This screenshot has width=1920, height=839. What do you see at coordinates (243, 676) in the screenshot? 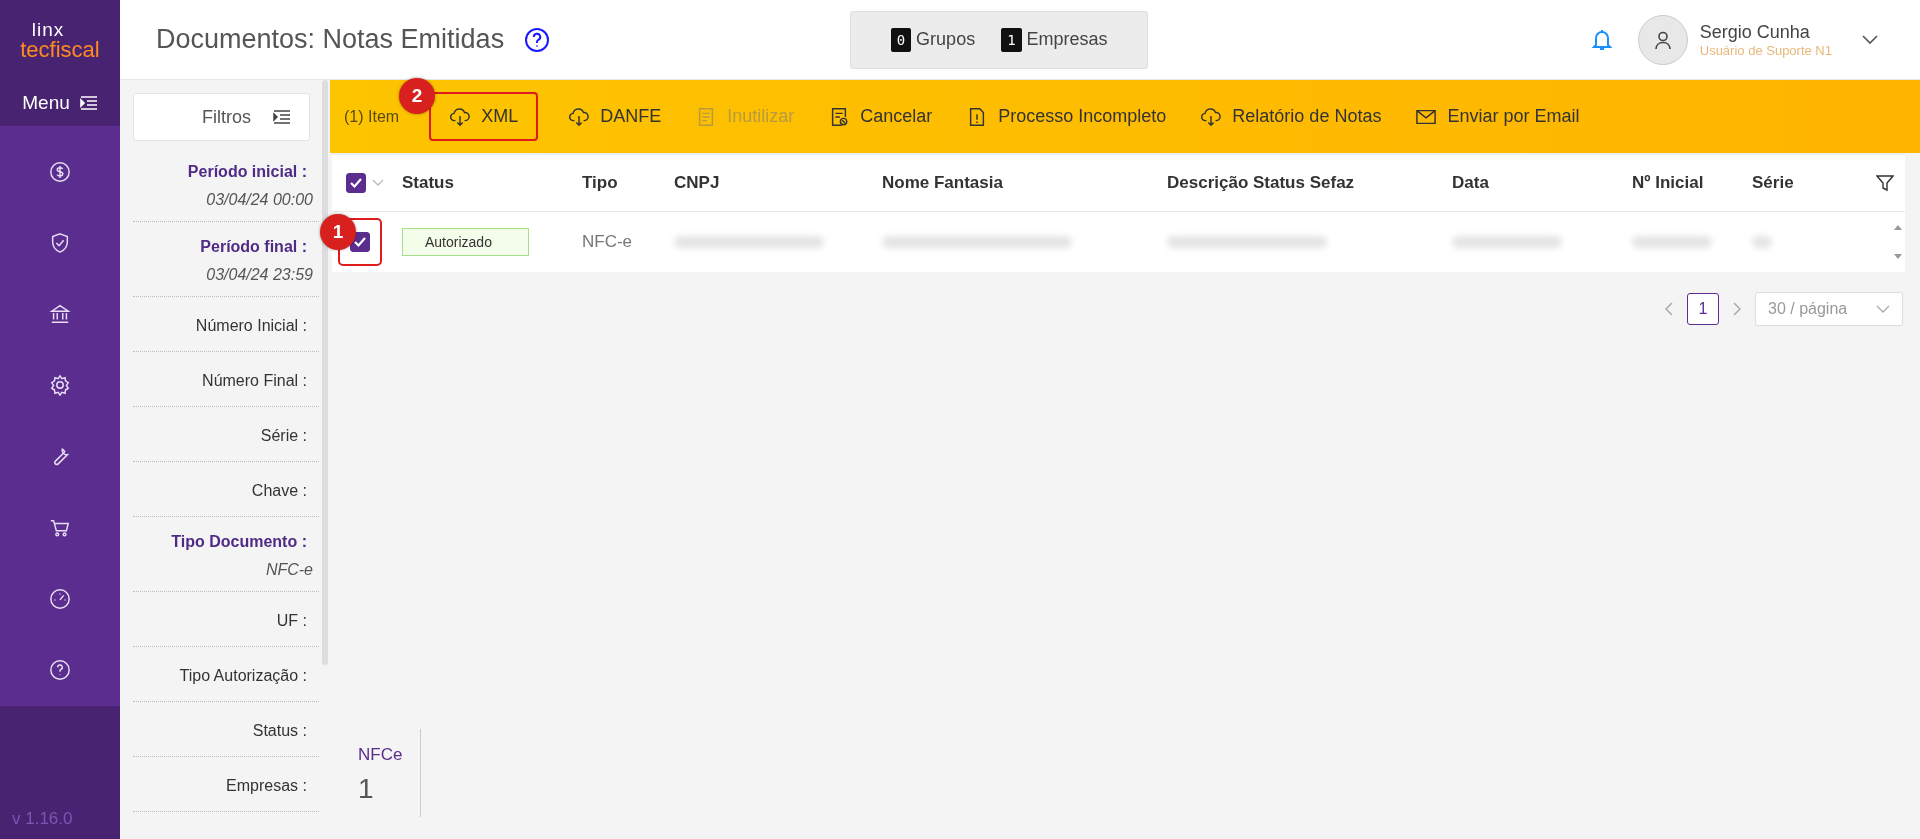
I see `filter-label: Tipo Autorização :` at bounding box center [243, 676].